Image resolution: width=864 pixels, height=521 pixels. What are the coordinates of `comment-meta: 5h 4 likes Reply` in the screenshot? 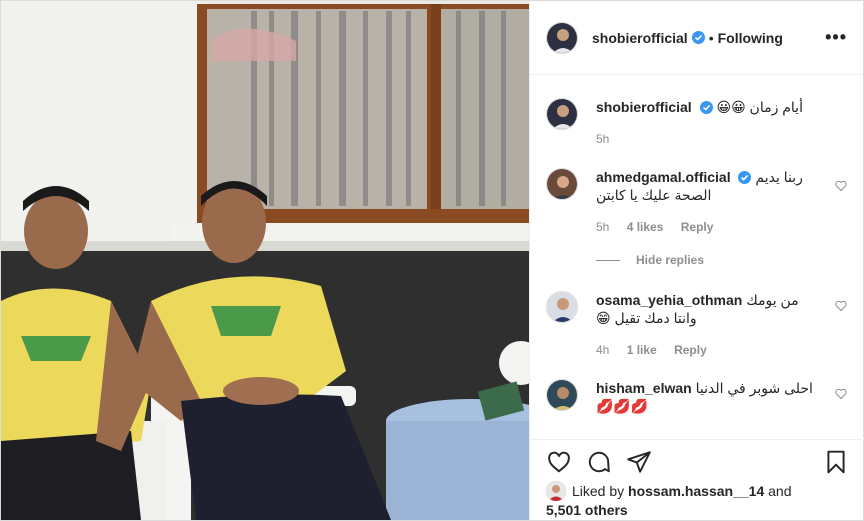 It's located at (706, 227).